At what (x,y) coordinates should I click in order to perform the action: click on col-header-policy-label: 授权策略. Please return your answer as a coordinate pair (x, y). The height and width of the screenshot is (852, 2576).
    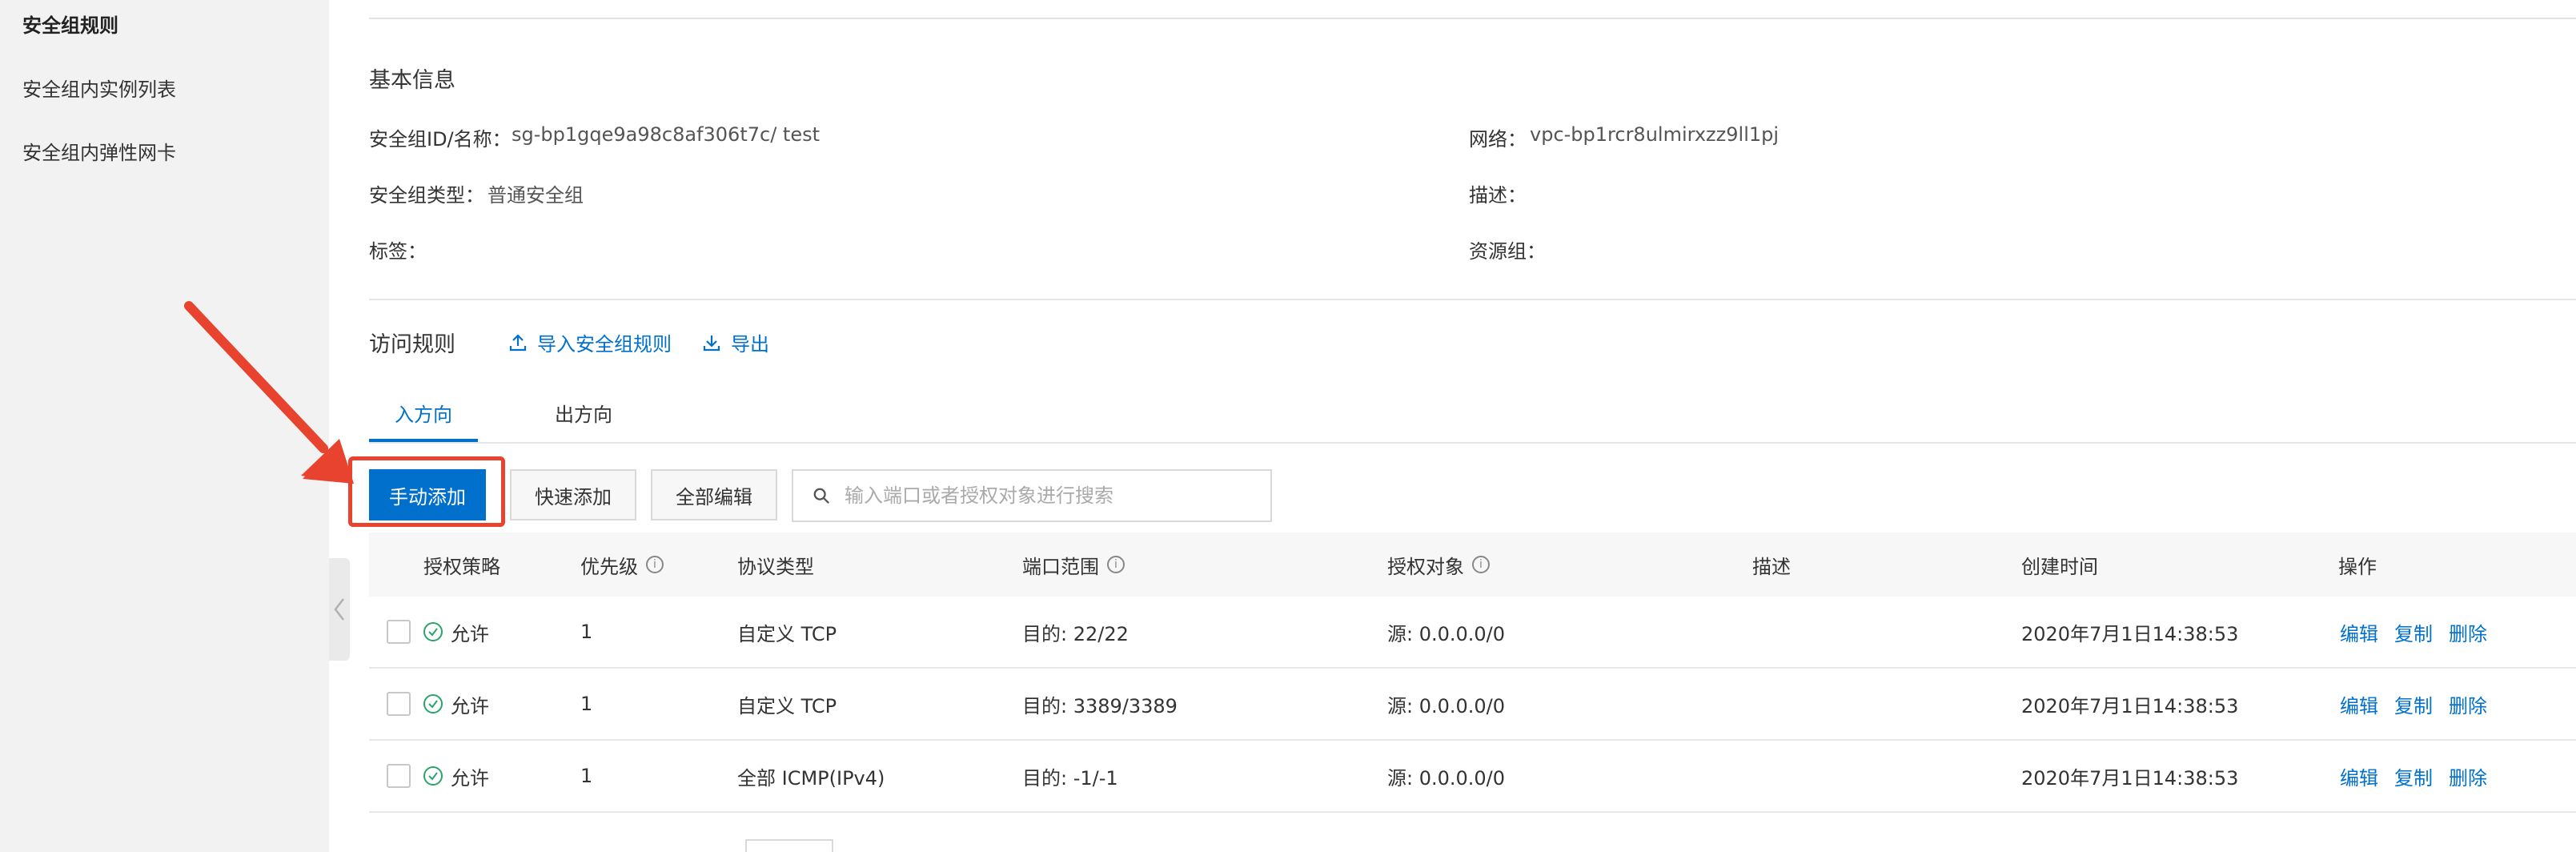
    Looking at the image, I should click on (461, 566).